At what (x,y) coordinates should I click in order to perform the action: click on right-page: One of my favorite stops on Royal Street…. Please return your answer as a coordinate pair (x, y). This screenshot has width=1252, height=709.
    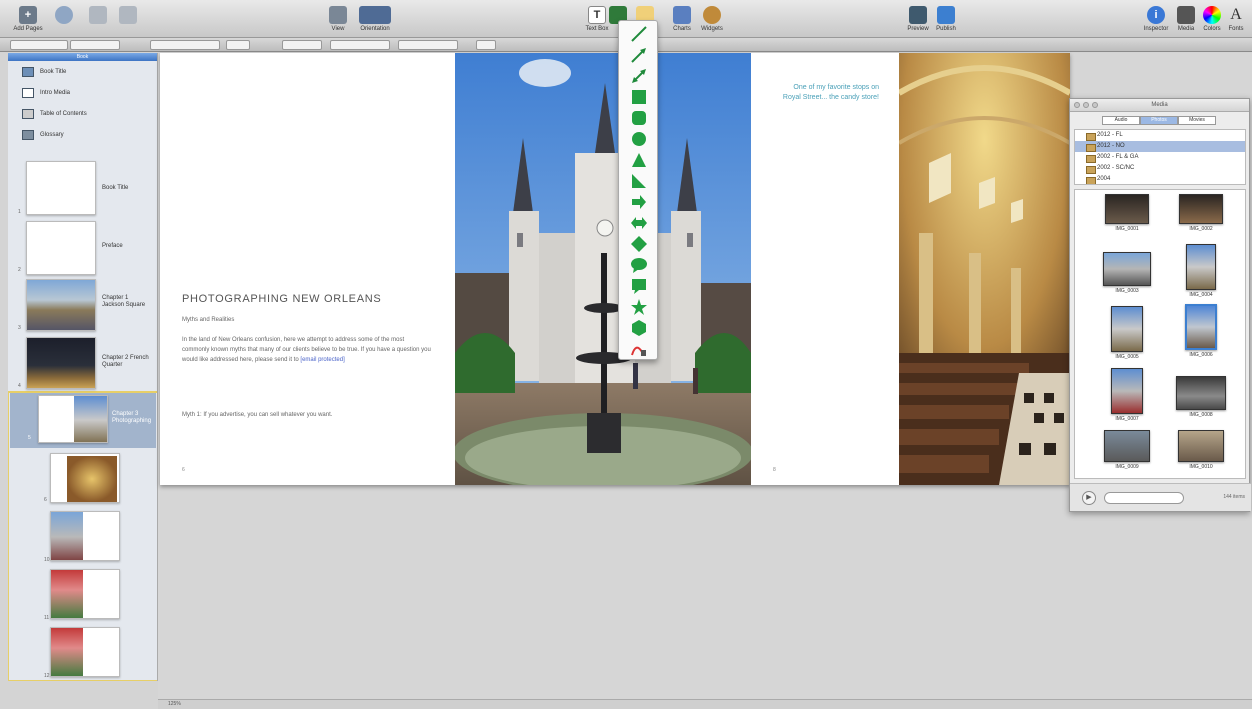
    Looking at the image, I should click on (825, 269).